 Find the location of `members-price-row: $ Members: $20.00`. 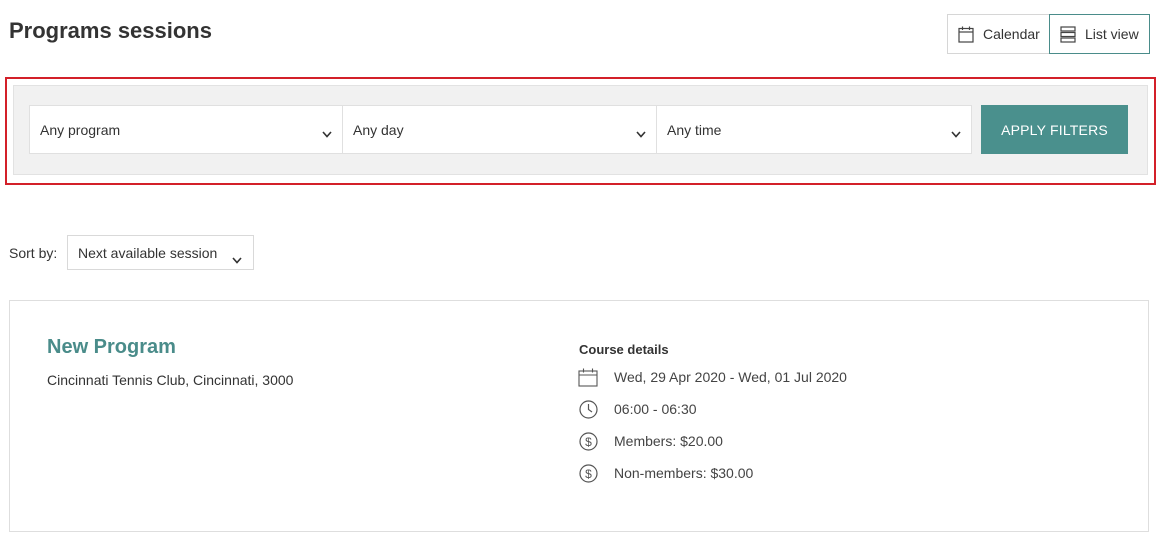

members-price-row: $ Members: $20.00 is located at coordinates (650, 441).